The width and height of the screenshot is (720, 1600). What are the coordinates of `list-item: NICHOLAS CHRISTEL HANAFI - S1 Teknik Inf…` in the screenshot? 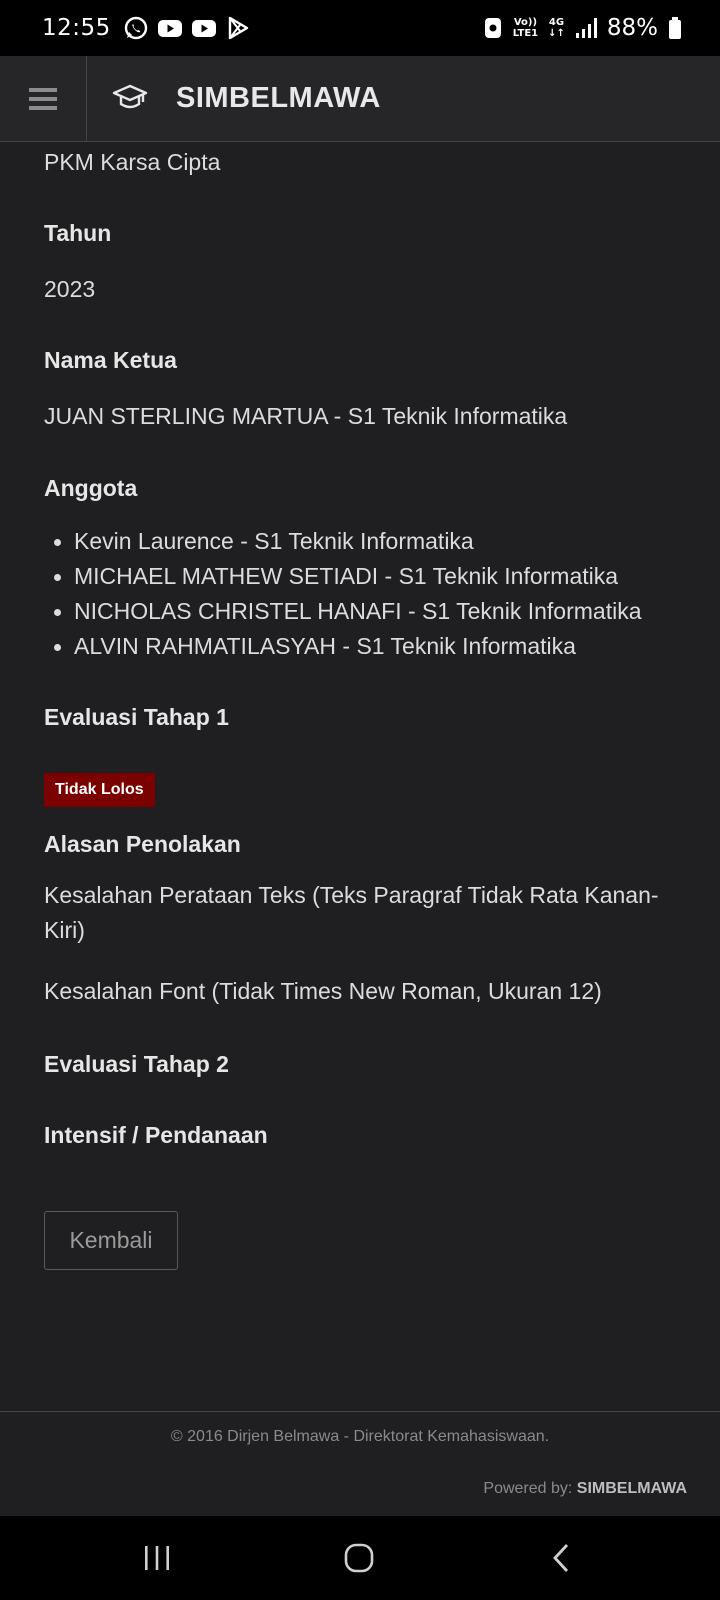 It's located at (343, 611).